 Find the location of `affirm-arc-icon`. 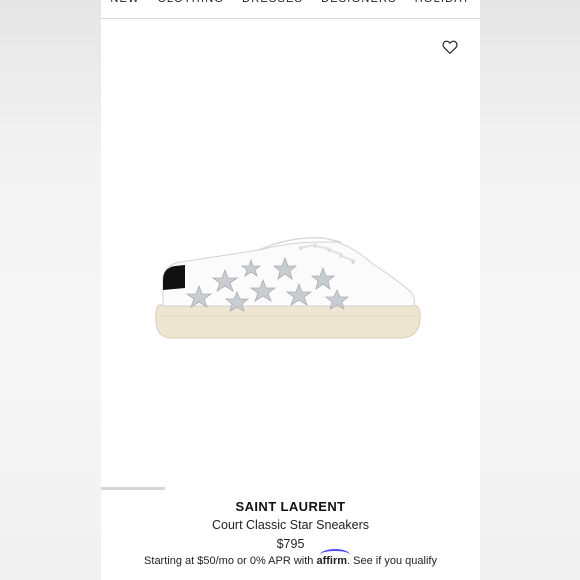

affirm-arc-icon is located at coordinates (335, 555).